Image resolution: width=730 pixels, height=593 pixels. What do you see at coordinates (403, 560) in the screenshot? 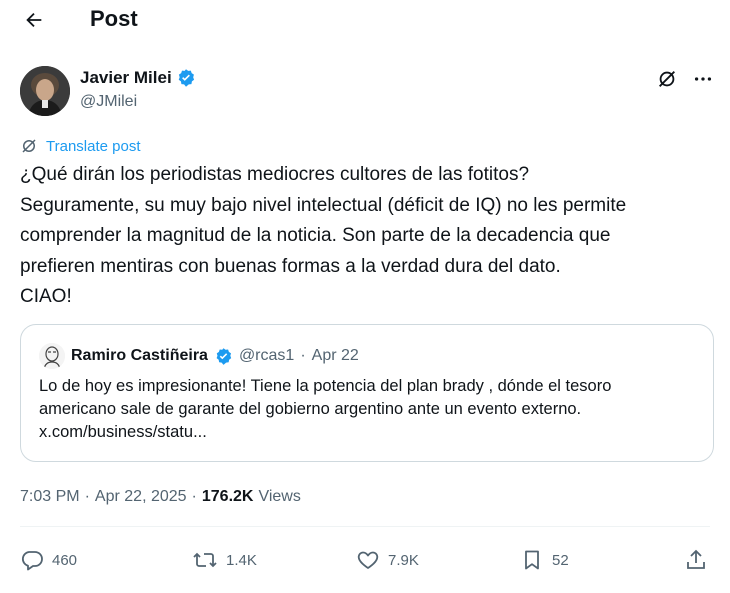
I see `like-count: 7.9K` at bounding box center [403, 560].